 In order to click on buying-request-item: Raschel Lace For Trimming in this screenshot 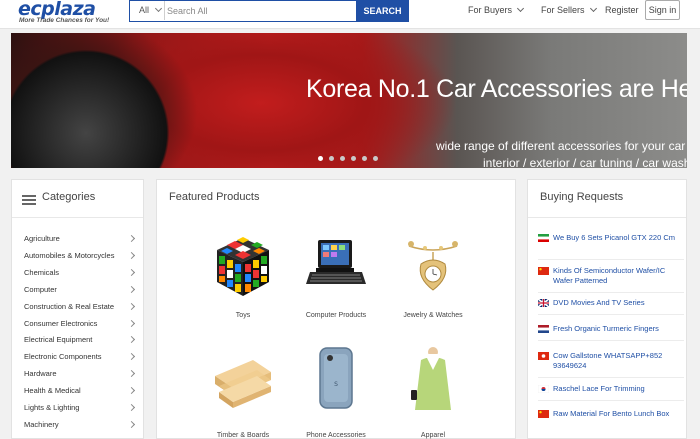, I will do `click(610, 389)`.